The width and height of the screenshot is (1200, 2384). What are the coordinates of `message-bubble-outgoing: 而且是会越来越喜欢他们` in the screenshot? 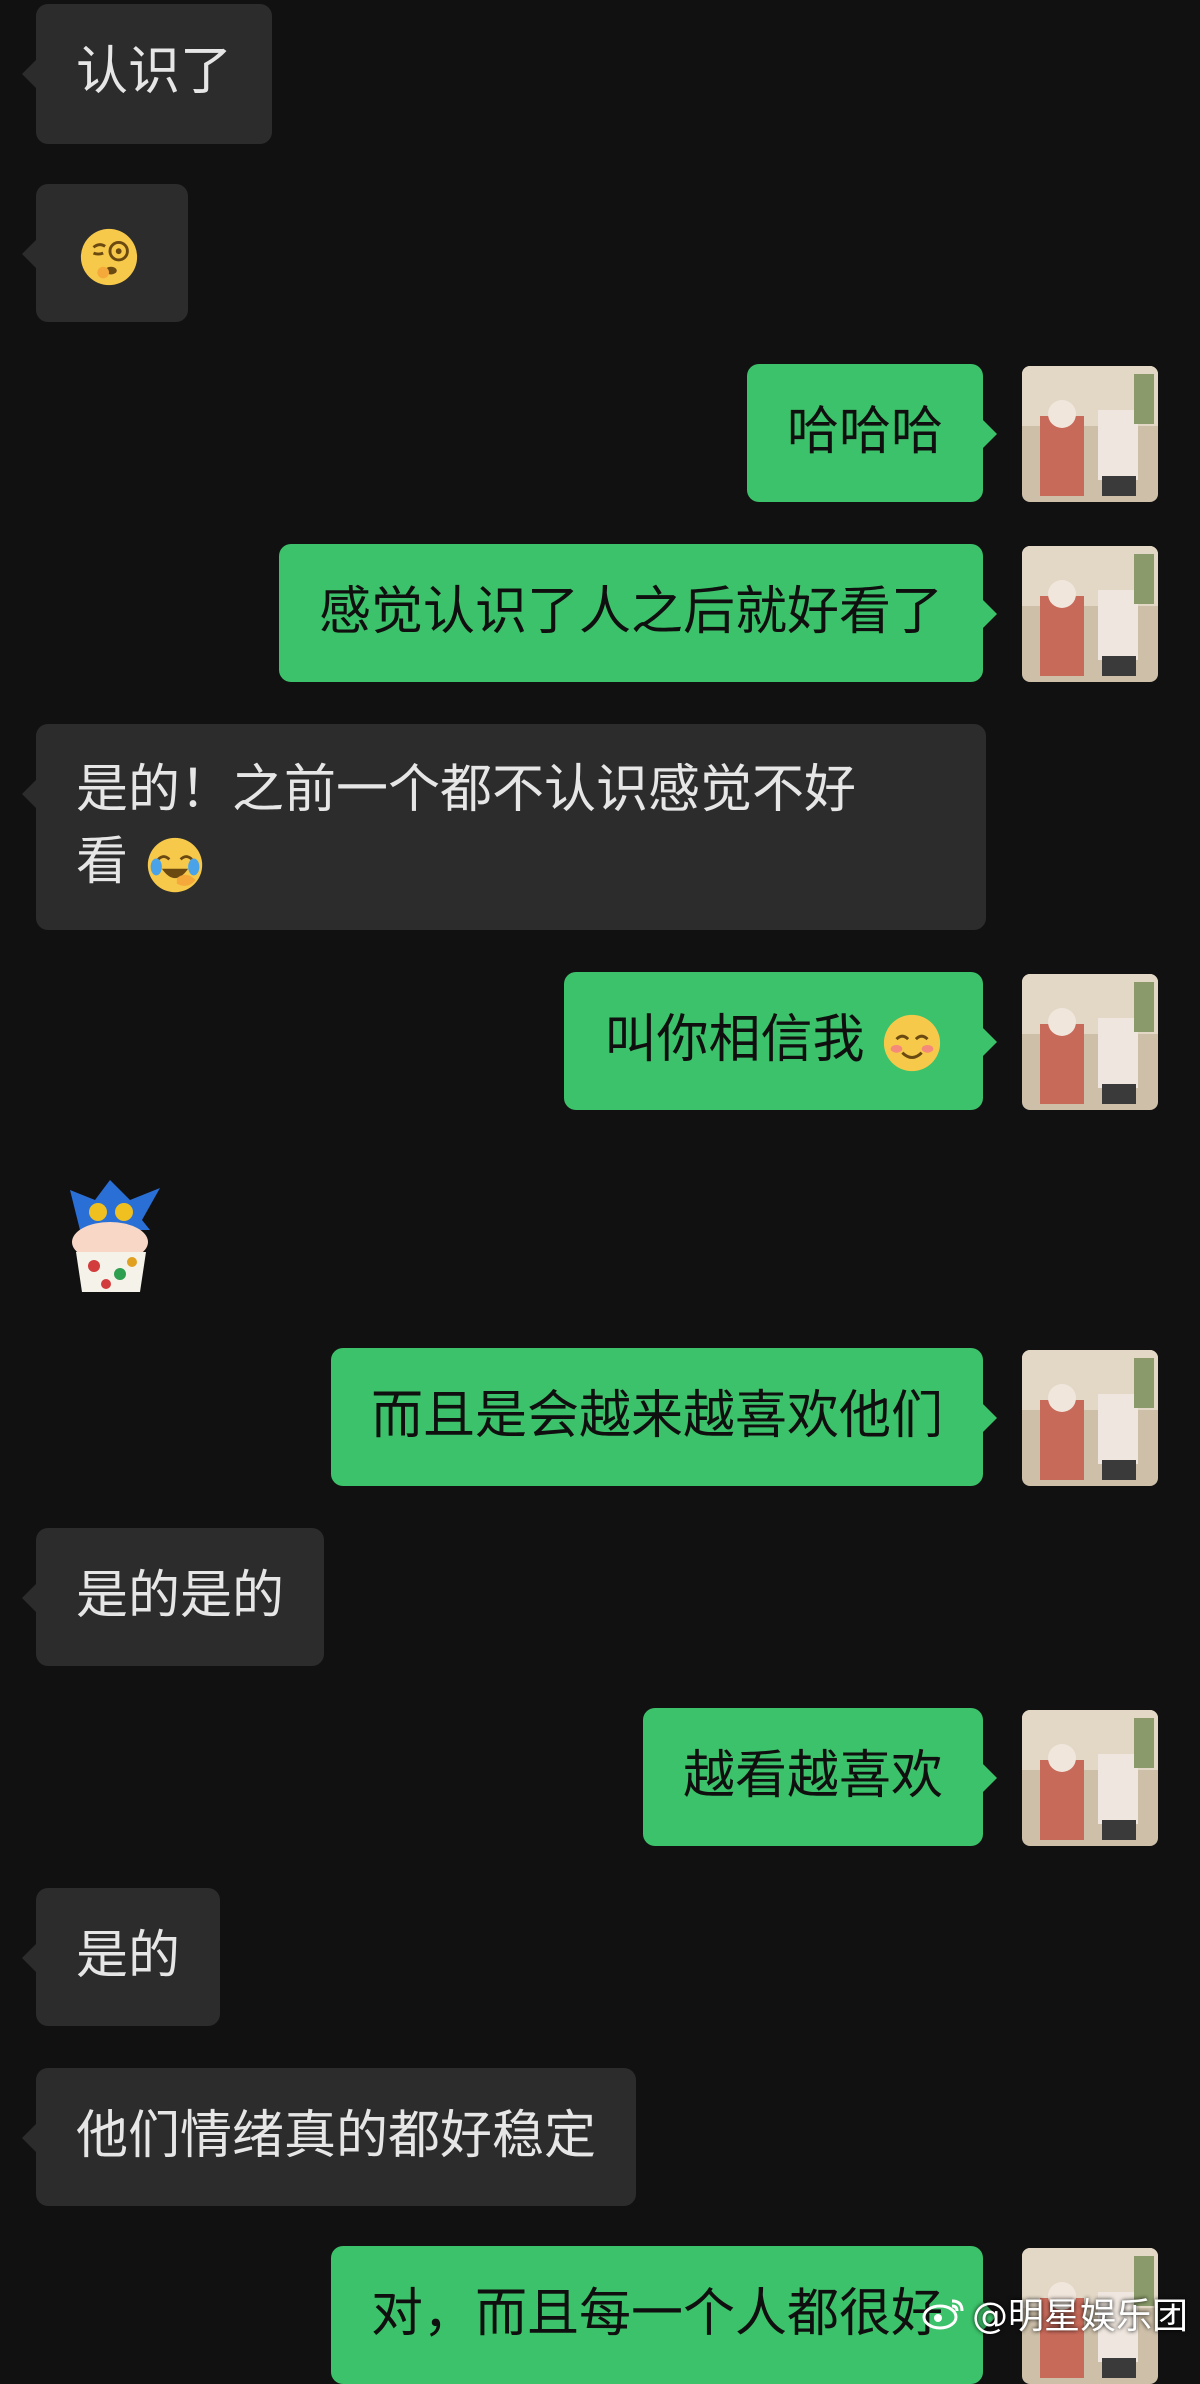 It's located at (664, 1417).